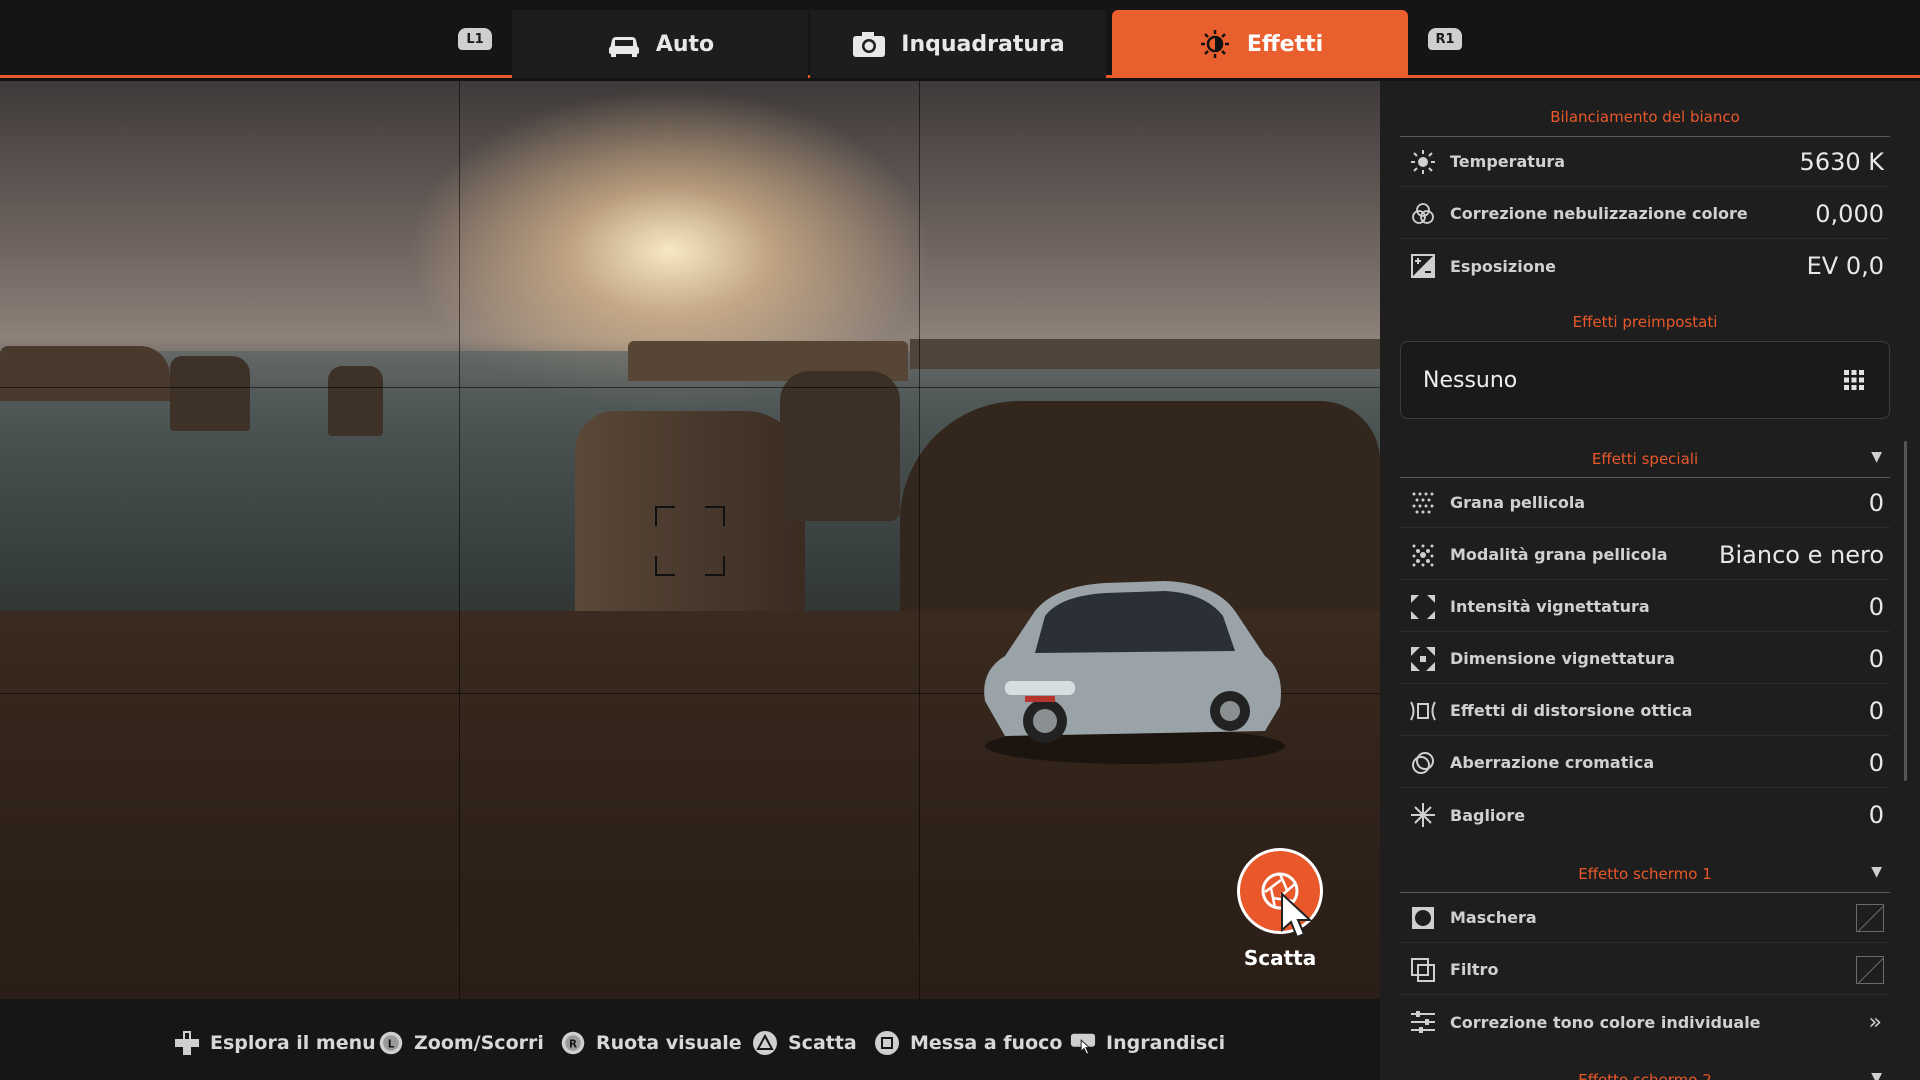 The width and height of the screenshot is (1920, 1080). I want to click on panel-scrollbar, so click(1905, 611).